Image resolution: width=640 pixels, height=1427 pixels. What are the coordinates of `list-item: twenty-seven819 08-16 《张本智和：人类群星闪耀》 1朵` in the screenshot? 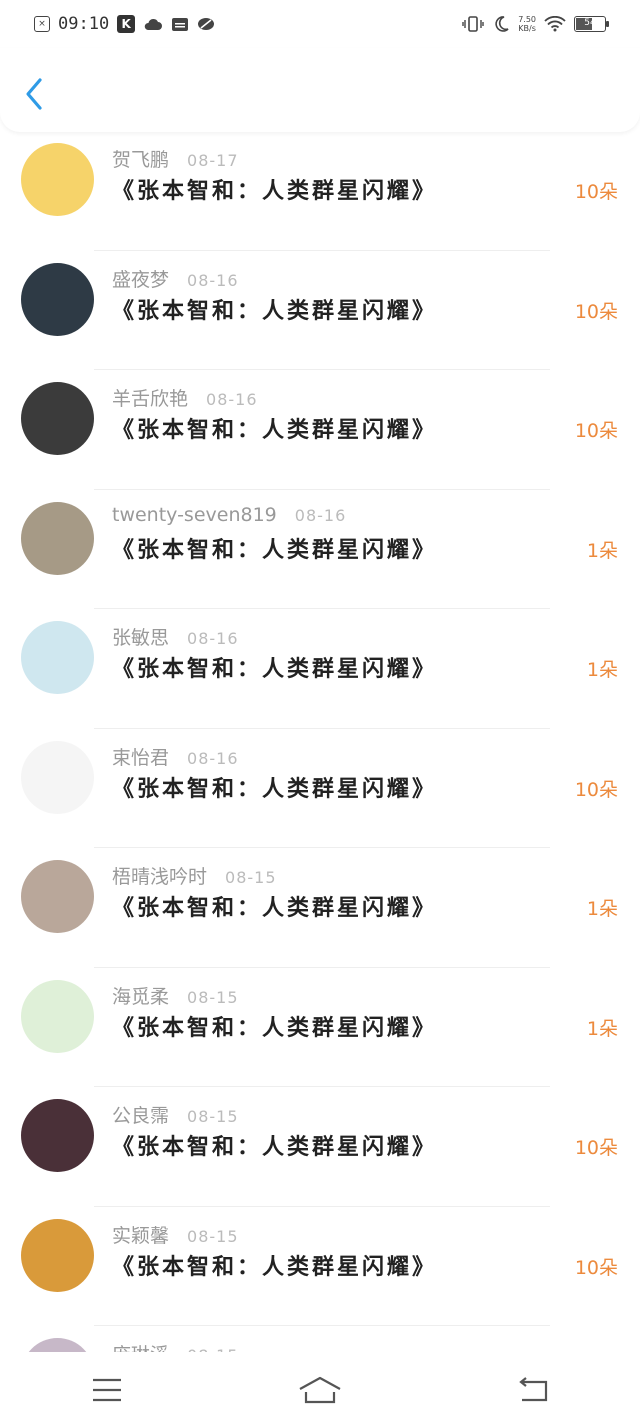 It's located at (320, 549).